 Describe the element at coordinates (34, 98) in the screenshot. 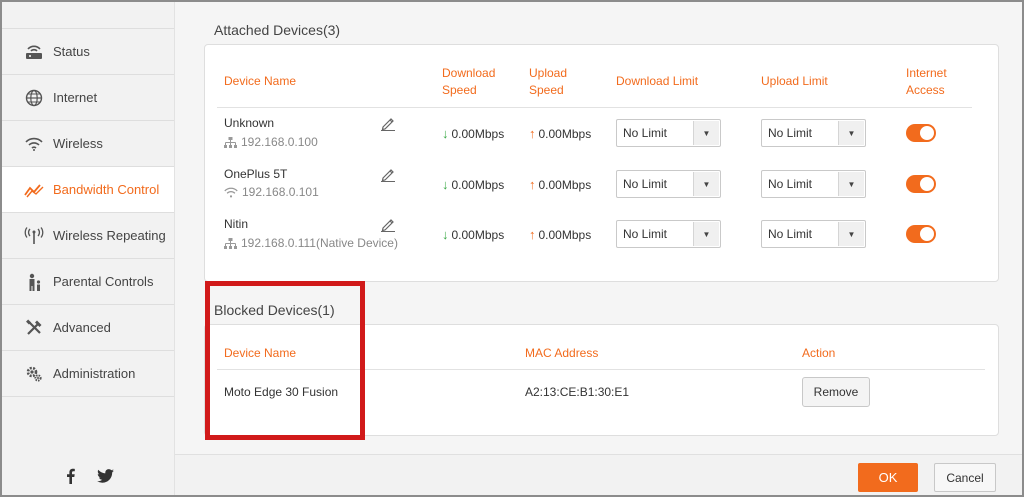

I see `globe-icon` at that location.